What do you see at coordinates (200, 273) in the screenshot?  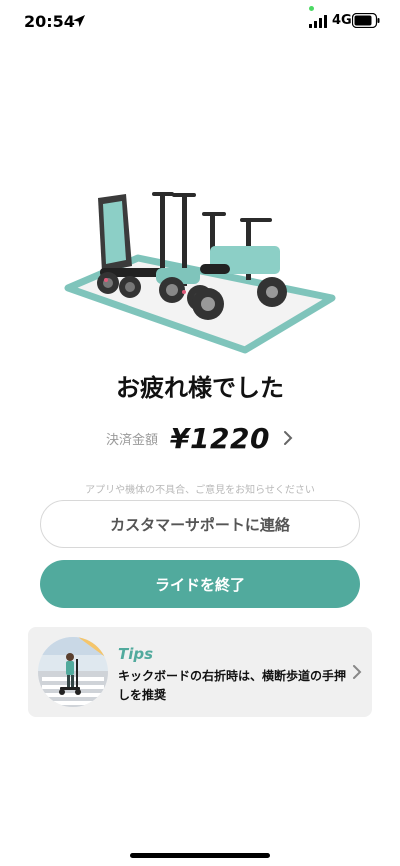 I see `parked-scooters-and-bikes-illustration` at bounding box center [200, 273].